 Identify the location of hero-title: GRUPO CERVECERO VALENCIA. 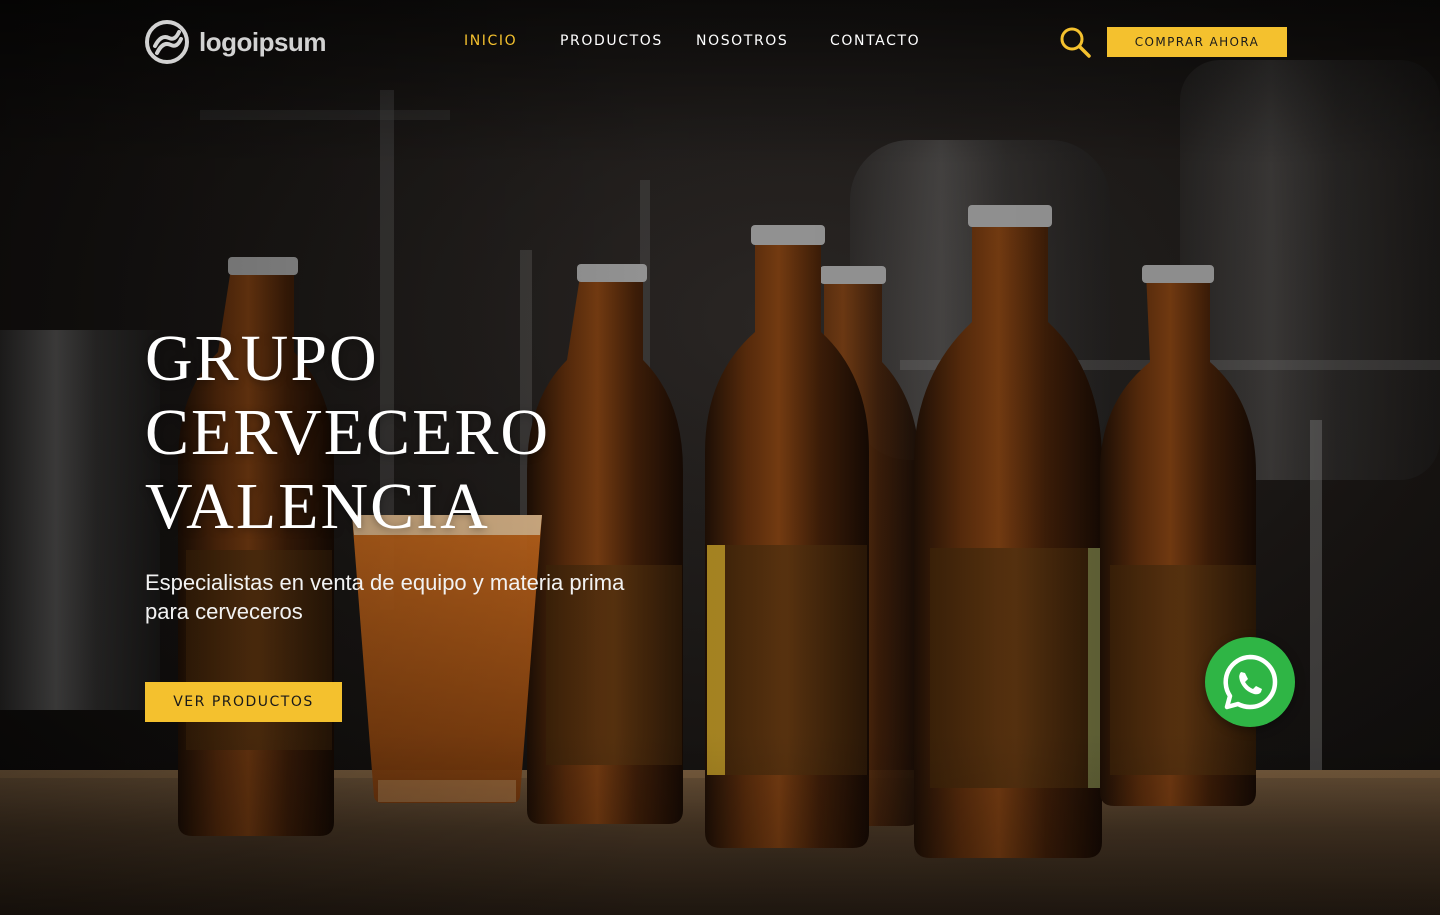
(347, 433).